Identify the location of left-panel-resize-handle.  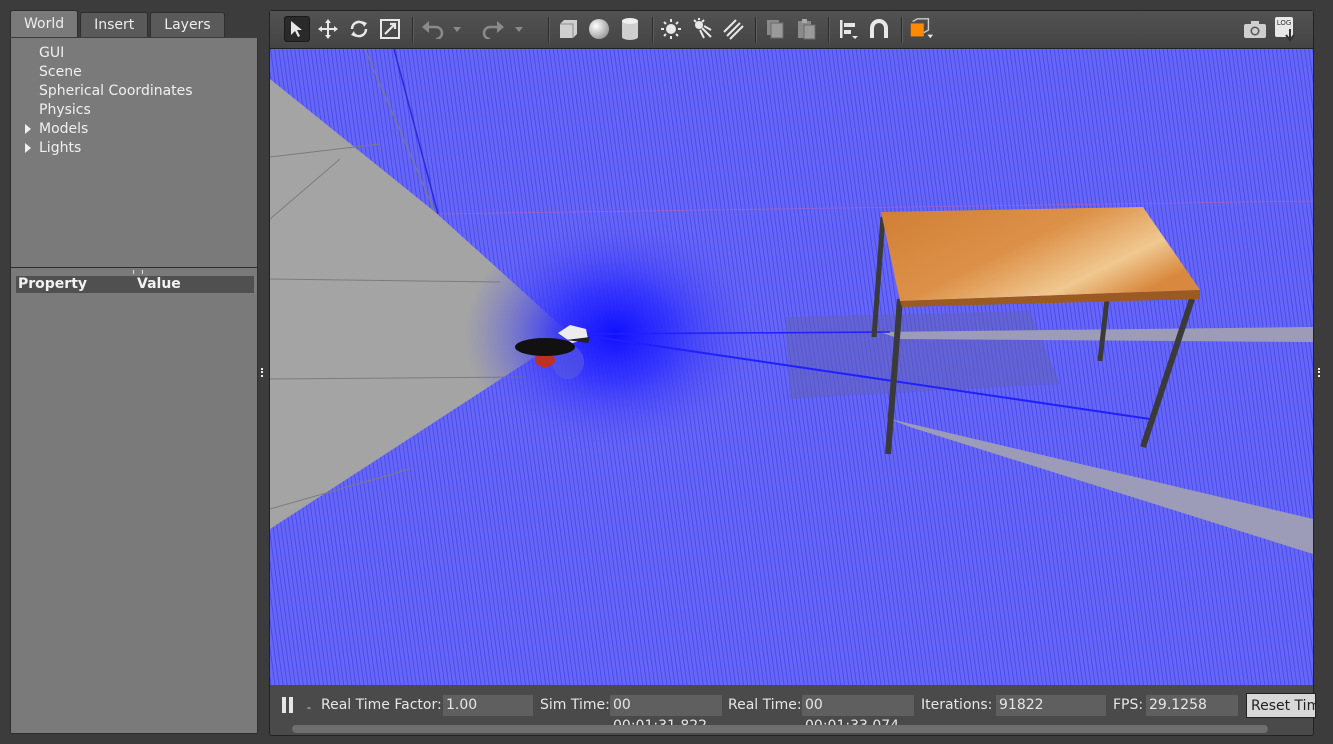
(263, 372).